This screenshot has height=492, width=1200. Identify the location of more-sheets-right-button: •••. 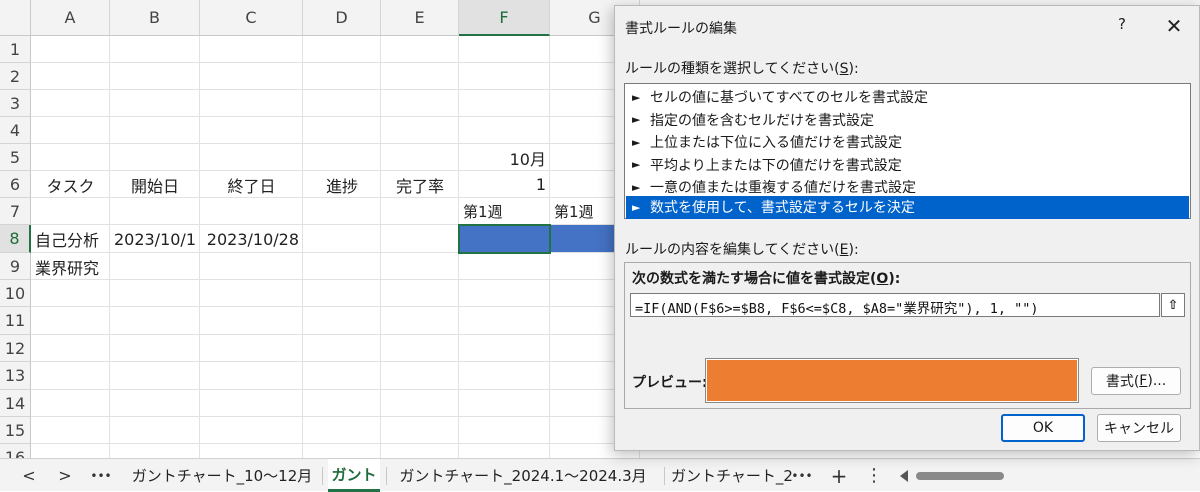
(802, 475).